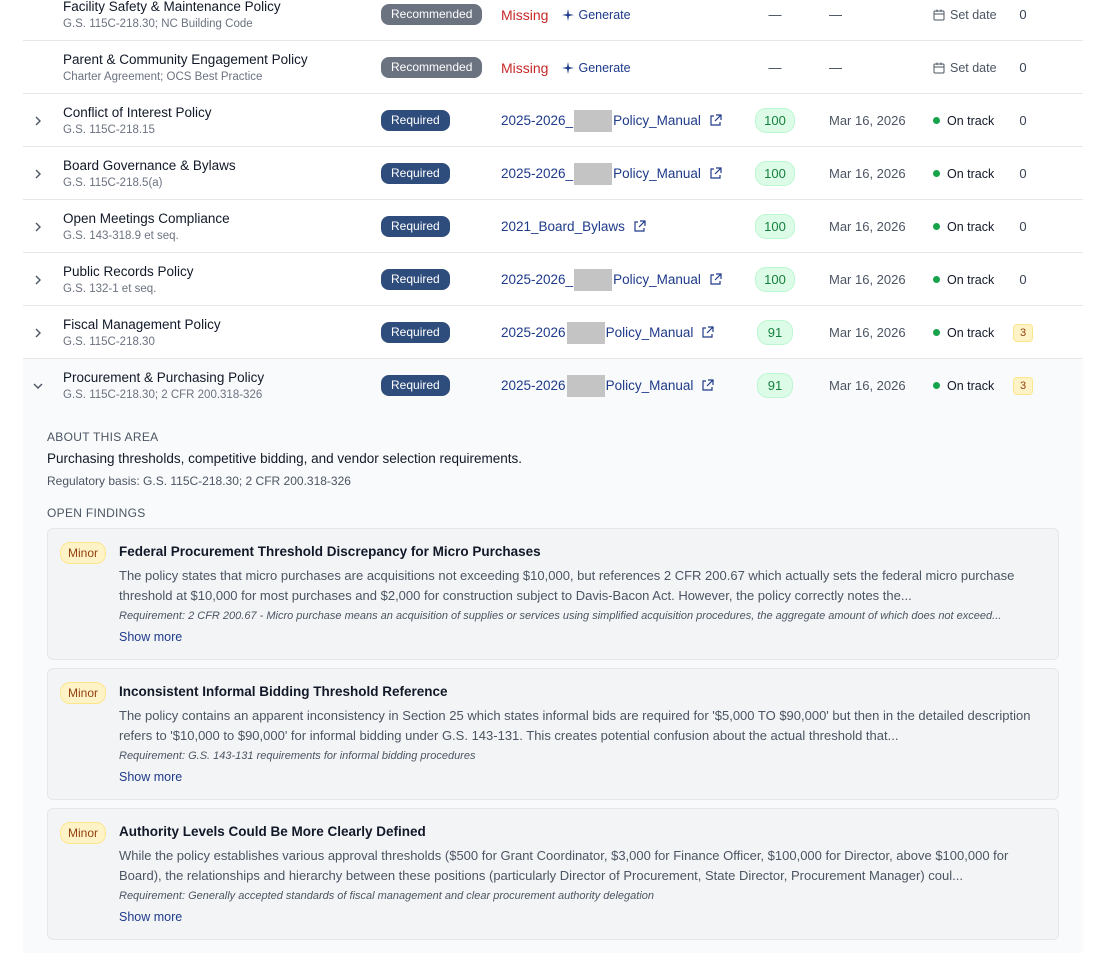 The height and width of the screenshot is (953, 1099). I want to click on policy-basis: G.S. 115C-218.30; NC Building Code, so click(158, 23).